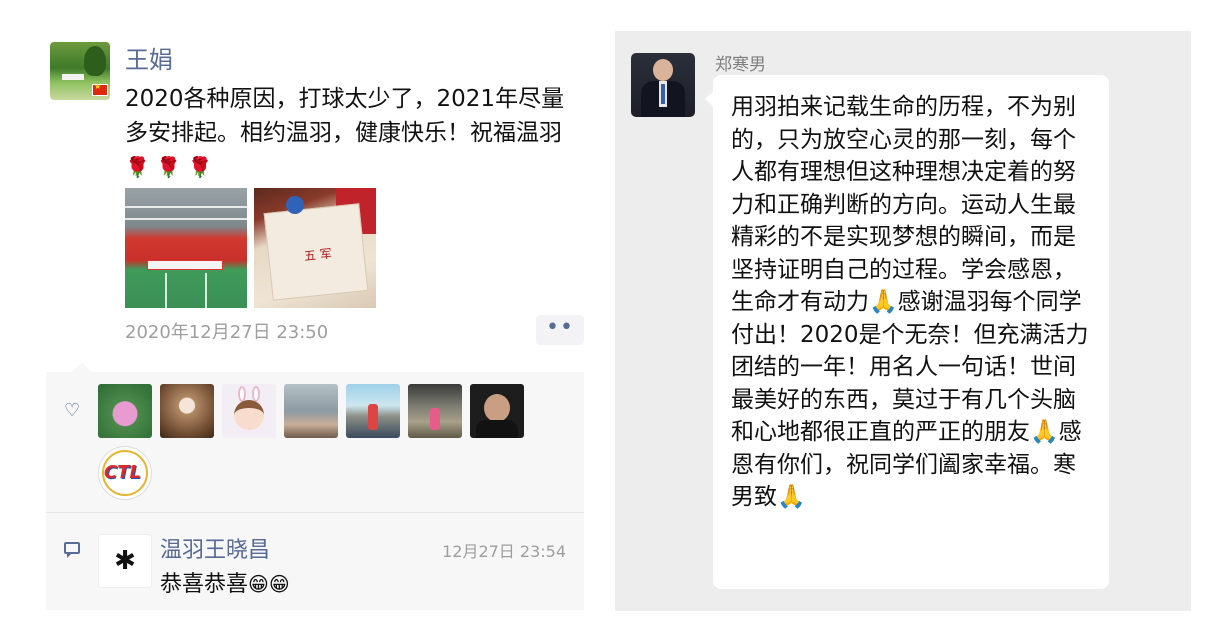  I want to click on heart-icon: ♡, so click(72, 410).